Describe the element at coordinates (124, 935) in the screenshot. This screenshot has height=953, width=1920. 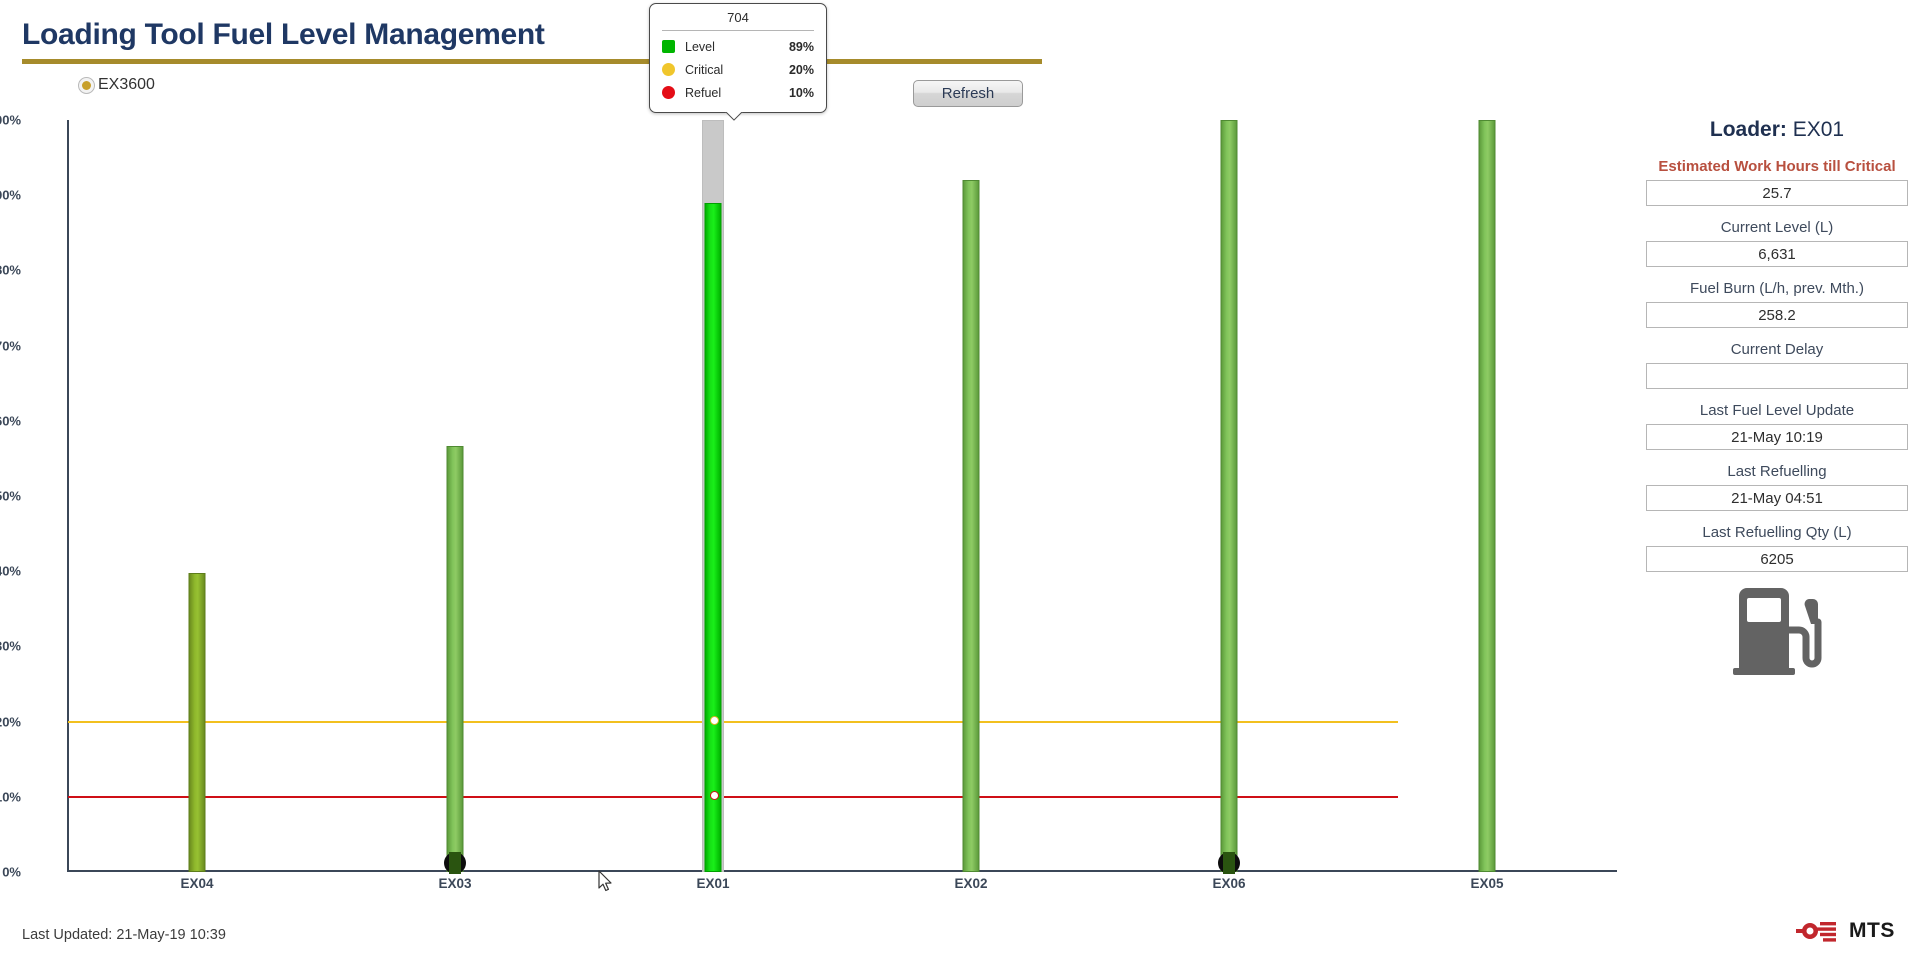
I see `last-updated-text: Last Updated: 21-May-19 10:39` at that location.